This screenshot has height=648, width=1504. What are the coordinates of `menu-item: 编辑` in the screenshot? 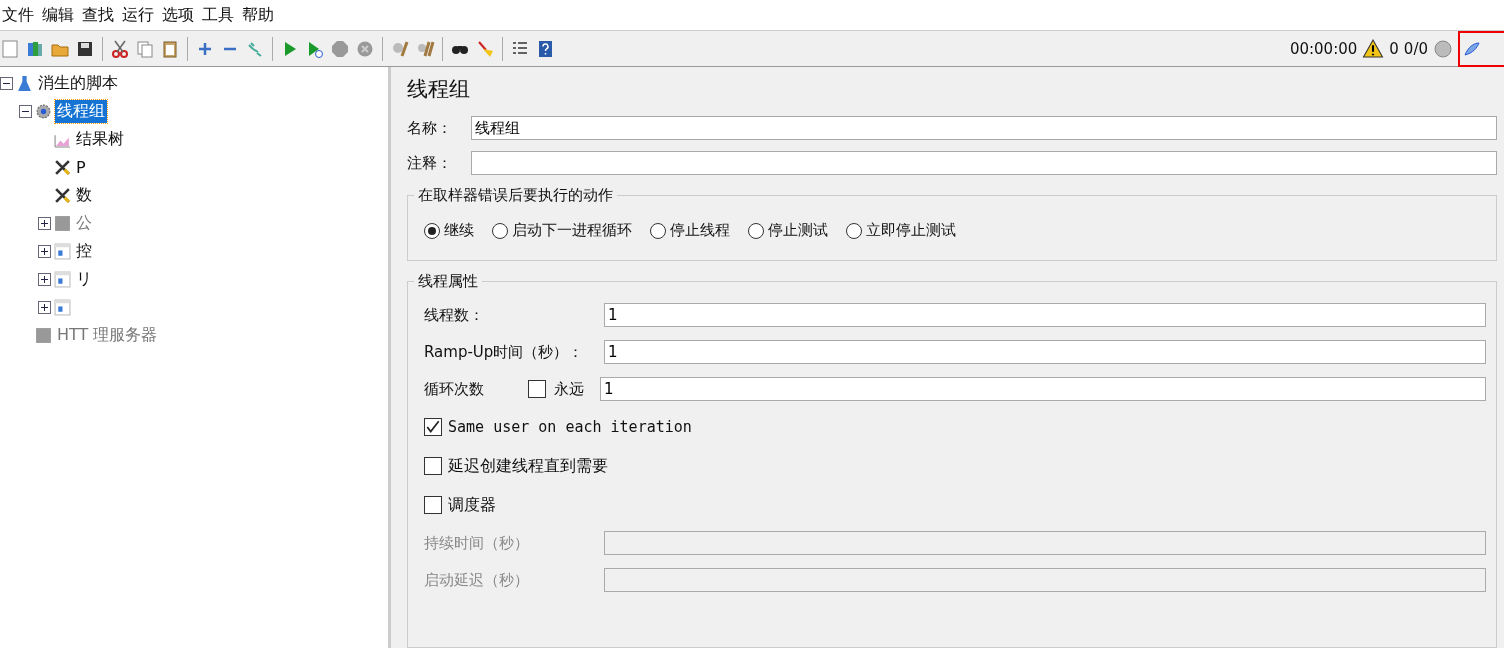 It's located at (58, 15).